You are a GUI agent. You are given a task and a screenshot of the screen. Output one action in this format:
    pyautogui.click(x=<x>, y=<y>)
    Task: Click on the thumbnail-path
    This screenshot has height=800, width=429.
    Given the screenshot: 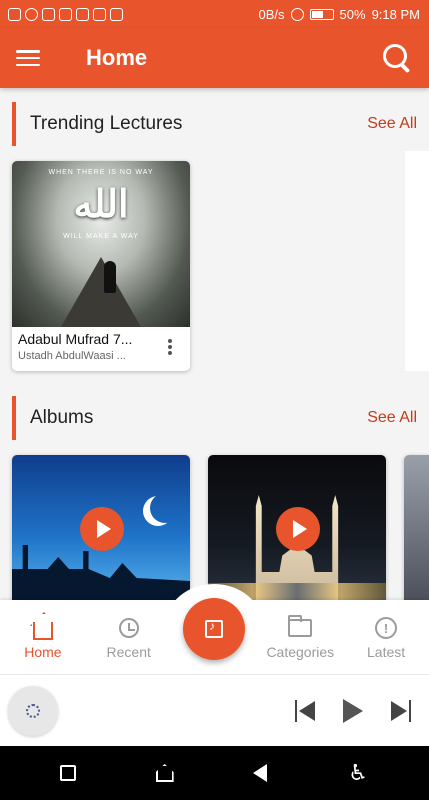 What is the action you would take?
    pyautogui.click(x=101, y=292)
    